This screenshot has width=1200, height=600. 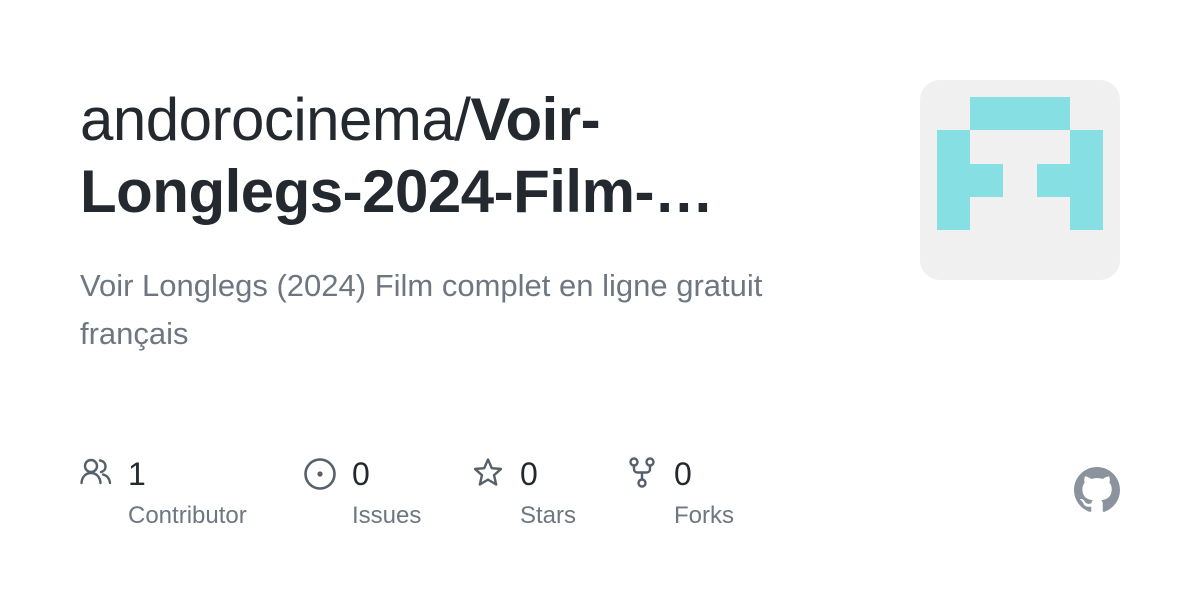 What do you see at coordinates (704, 515) in the screenshot?
I see `forks-label: Forks` at bounding box center [704, 515].